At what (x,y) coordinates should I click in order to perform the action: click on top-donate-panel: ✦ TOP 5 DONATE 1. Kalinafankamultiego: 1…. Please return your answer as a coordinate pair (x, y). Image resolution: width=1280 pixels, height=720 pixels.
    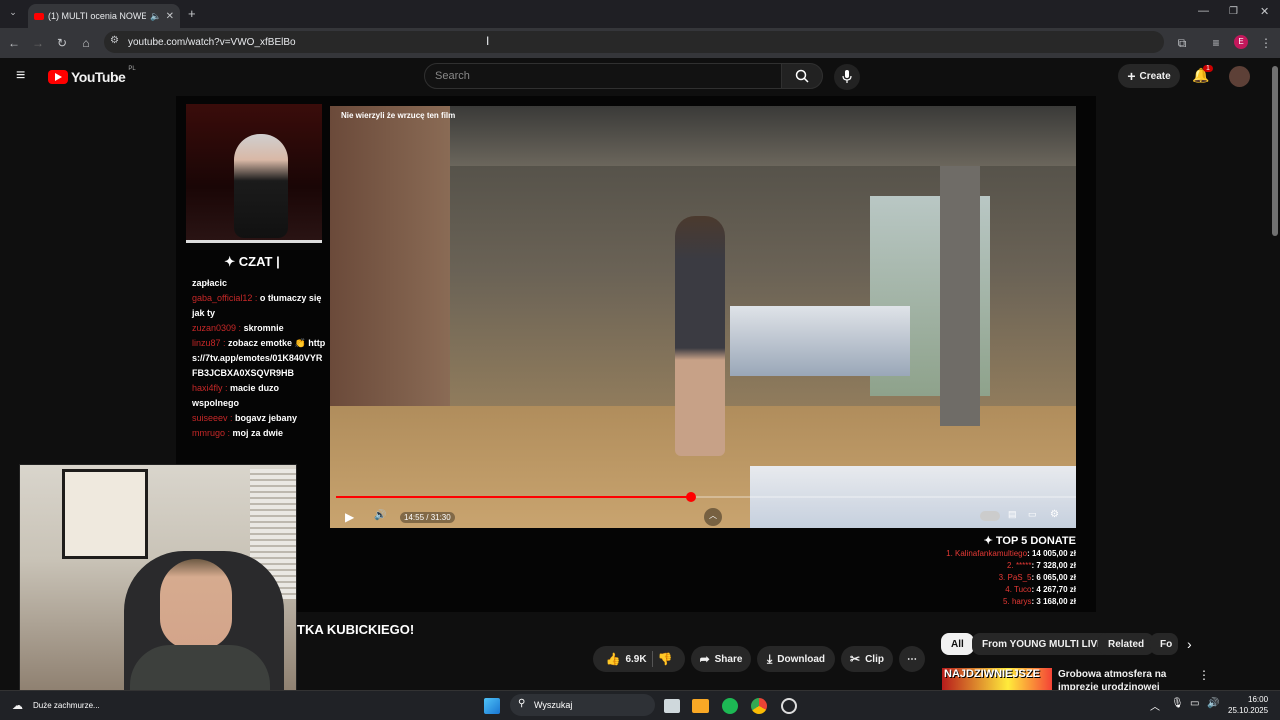
    Looking at the image, I should click on (988, 572).